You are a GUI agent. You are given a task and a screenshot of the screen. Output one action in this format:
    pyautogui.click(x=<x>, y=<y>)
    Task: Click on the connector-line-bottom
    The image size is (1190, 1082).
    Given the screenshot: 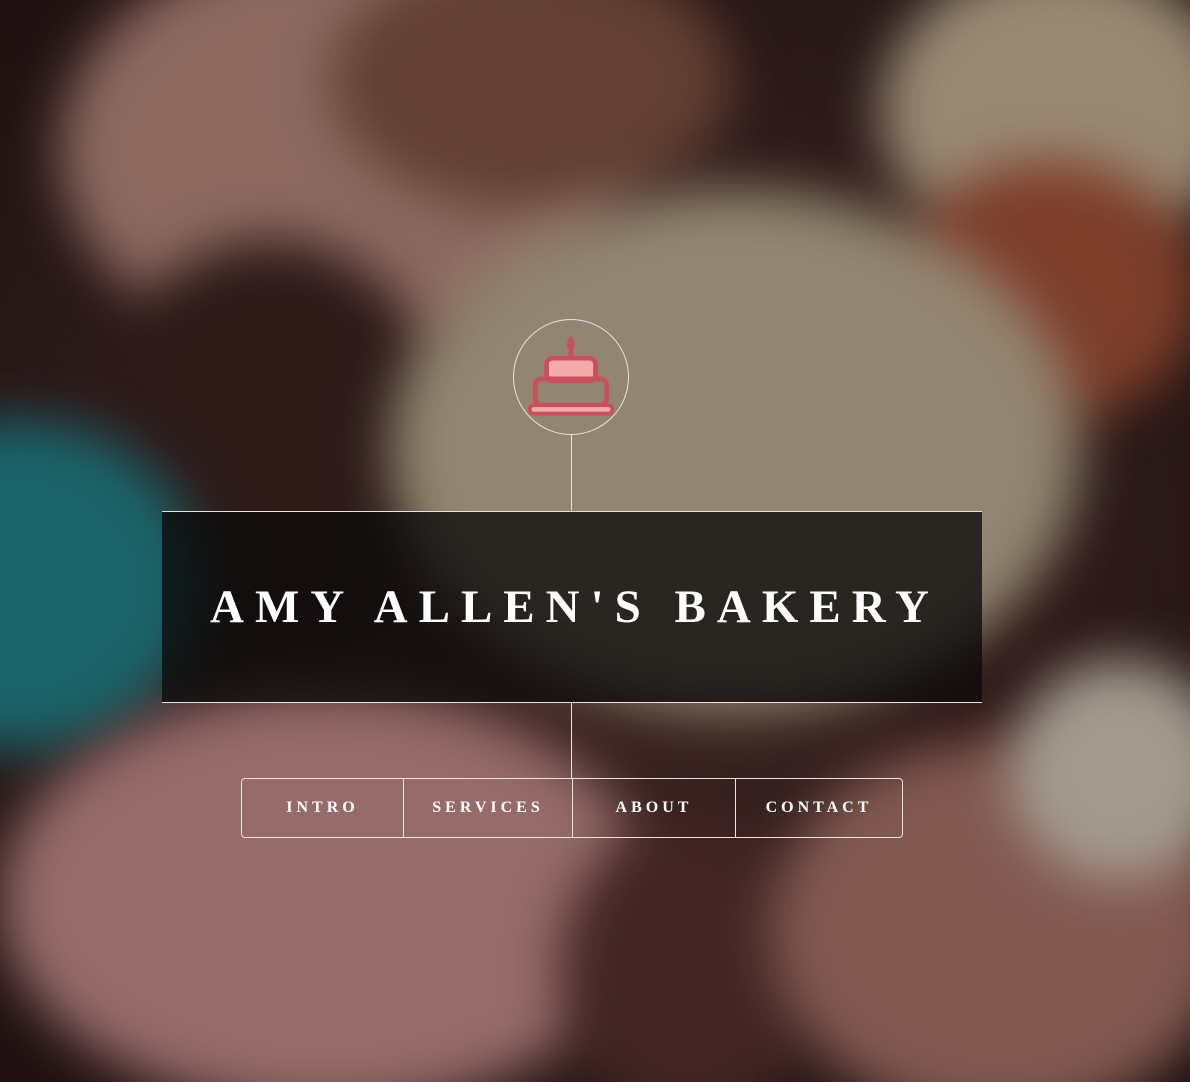 What is the action you would take?
    pyautogui.click(x=571, y=740)
    